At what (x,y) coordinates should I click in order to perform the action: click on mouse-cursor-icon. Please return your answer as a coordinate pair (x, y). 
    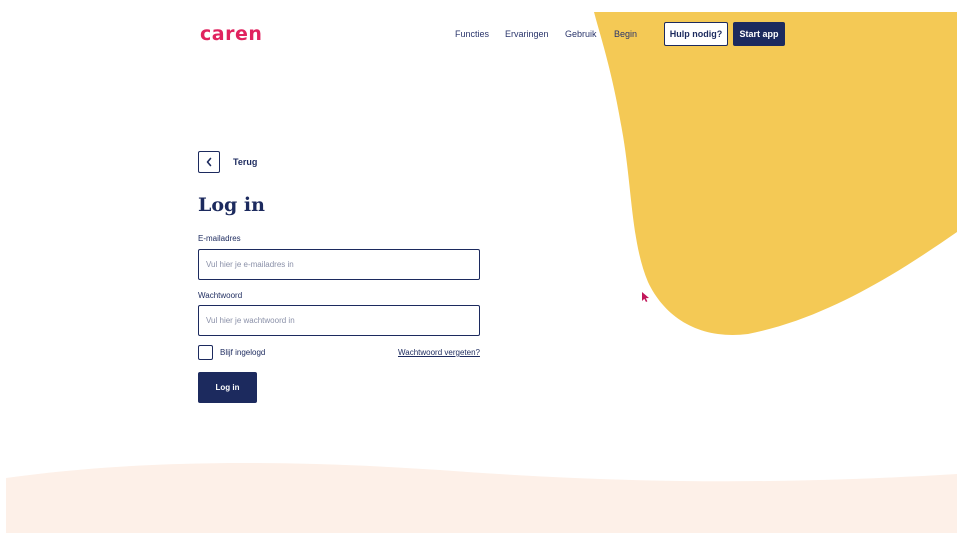
    Looking at the image, I should click on (645, 297).